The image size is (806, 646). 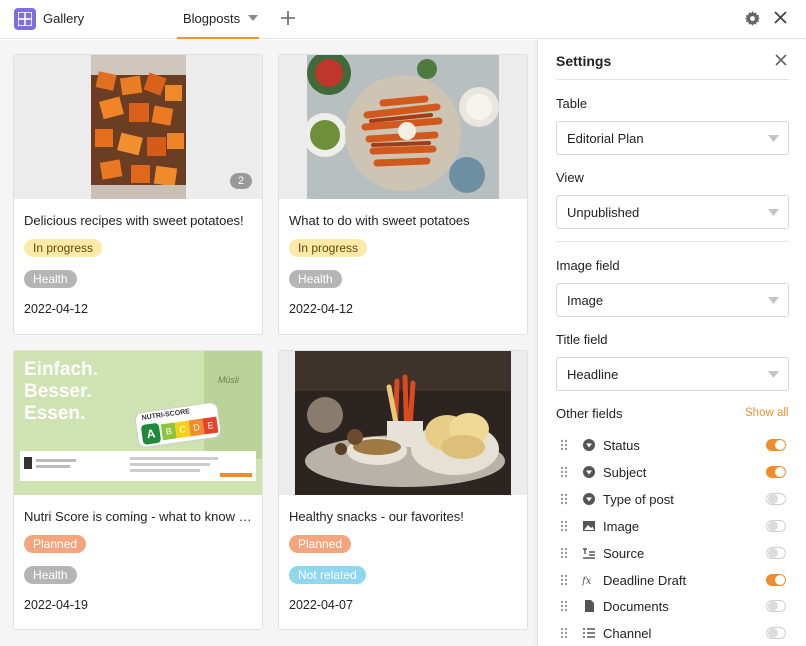 What do you see at coordinates (589, 526) in the screenshot?
I see `image-icon` at bounding box center [589, 526].